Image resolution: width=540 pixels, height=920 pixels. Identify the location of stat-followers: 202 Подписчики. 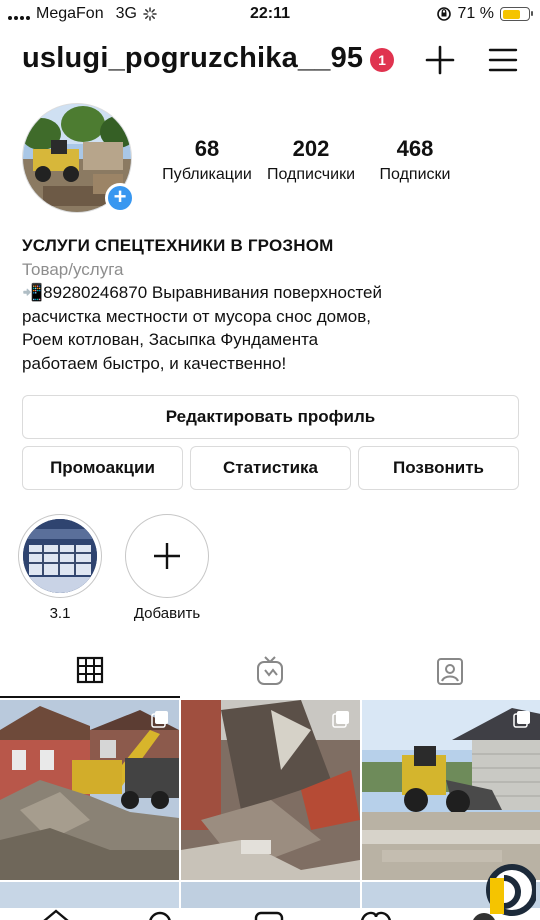
(311, 160).